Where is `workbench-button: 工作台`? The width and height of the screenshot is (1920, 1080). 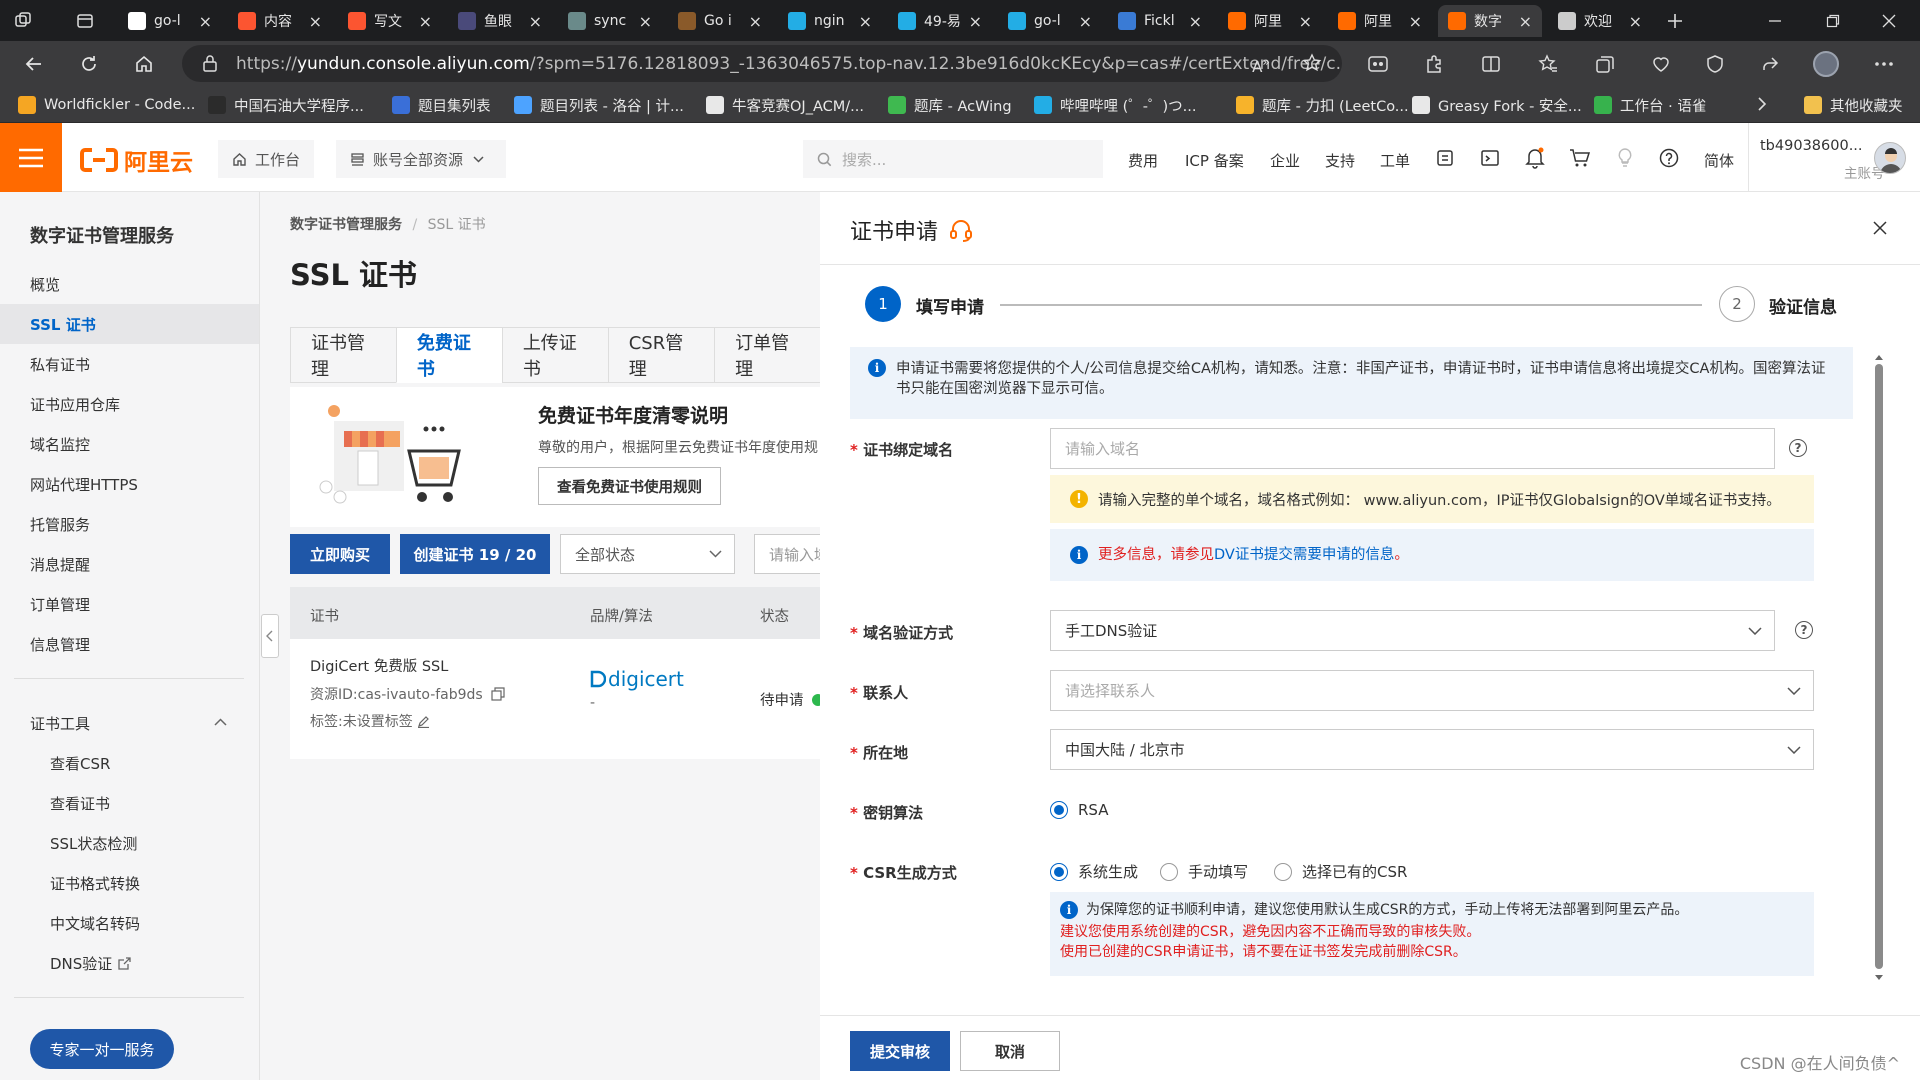 workbench-button: 工作台 is located at coordinates (266, 159).